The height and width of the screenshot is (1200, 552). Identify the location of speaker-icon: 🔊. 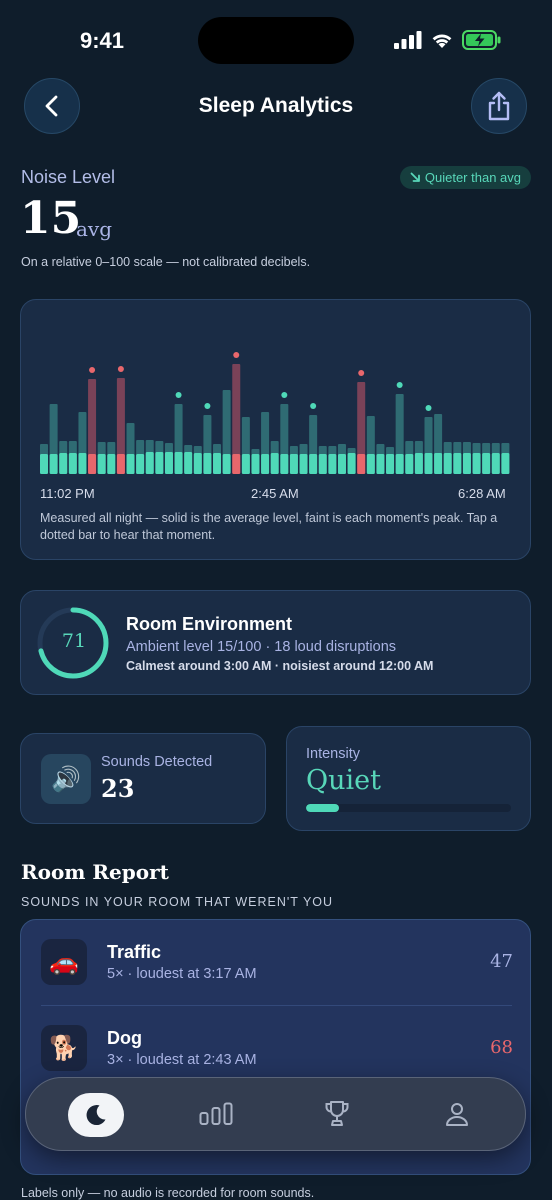
(66, 779).